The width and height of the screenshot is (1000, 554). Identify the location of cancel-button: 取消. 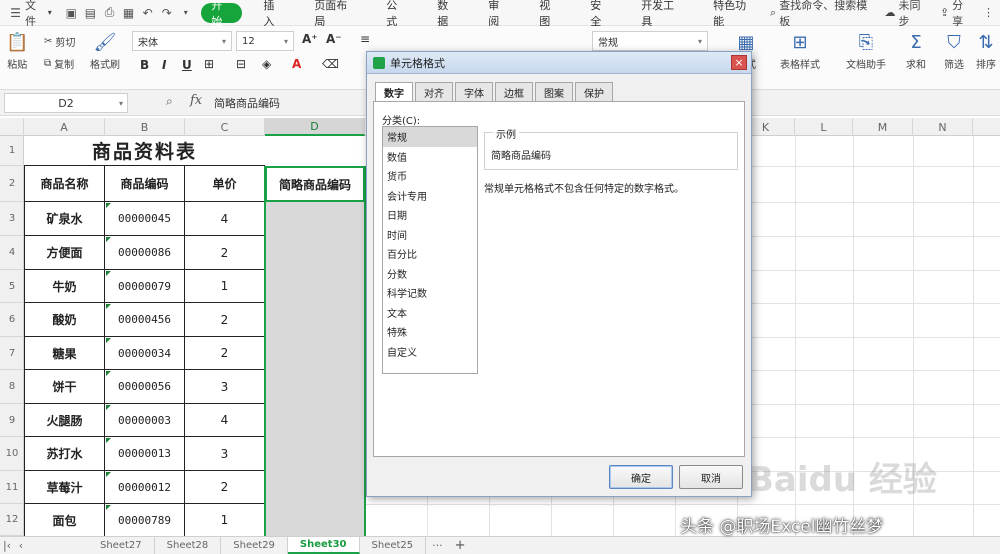
(711, 477).